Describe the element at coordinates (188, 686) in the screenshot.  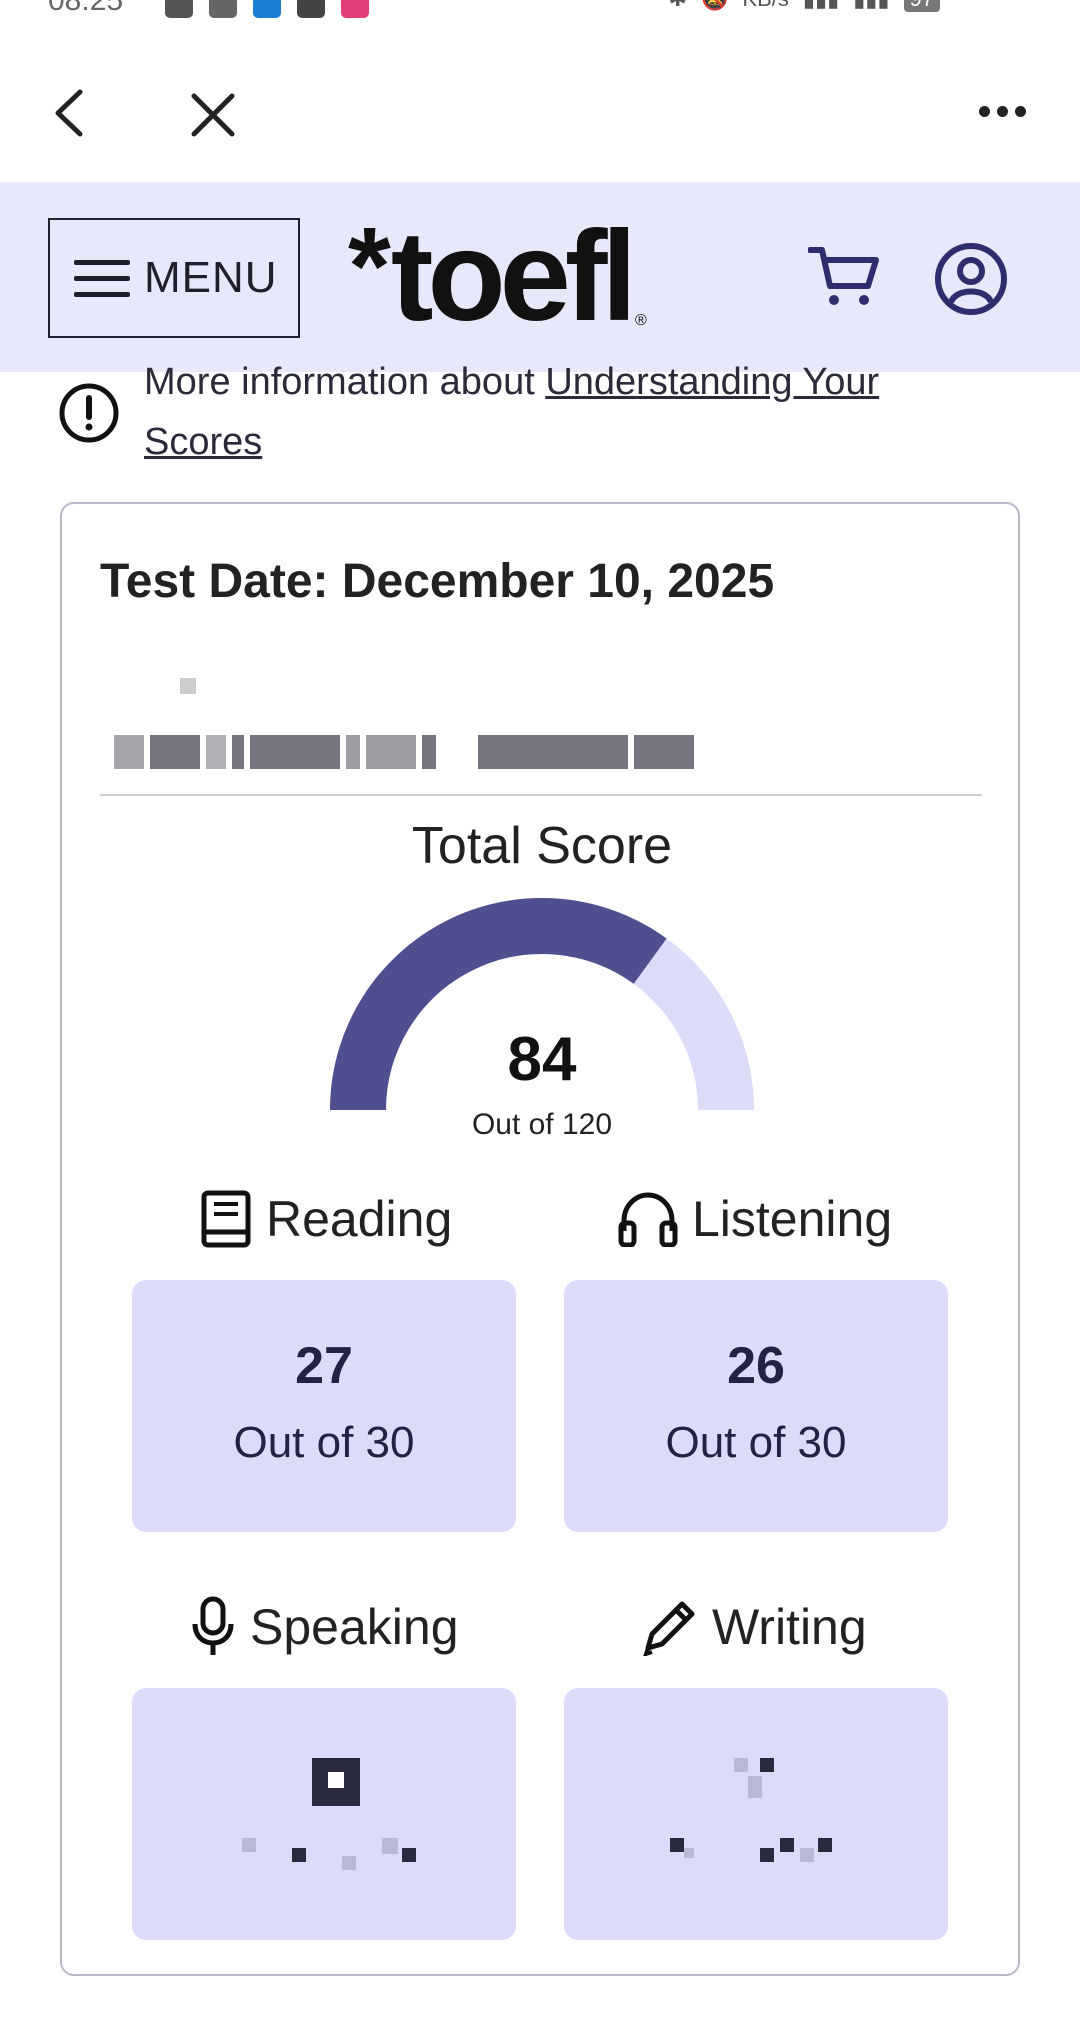
I see `redacted-mark` at that location.